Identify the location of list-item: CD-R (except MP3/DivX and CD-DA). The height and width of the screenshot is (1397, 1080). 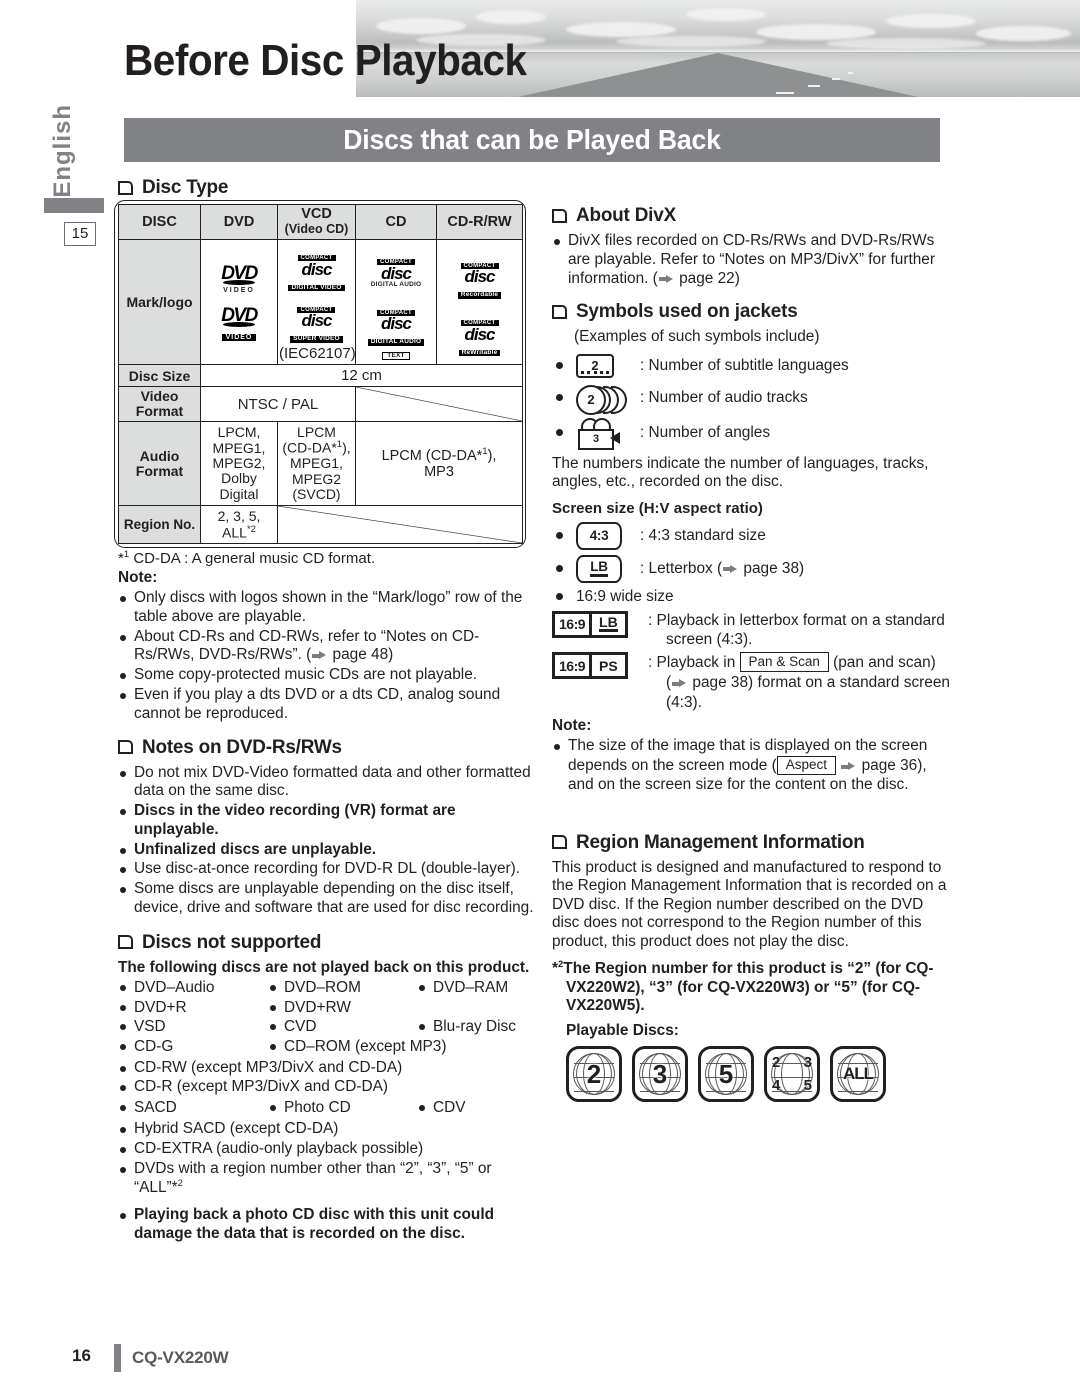
(327, 1087).